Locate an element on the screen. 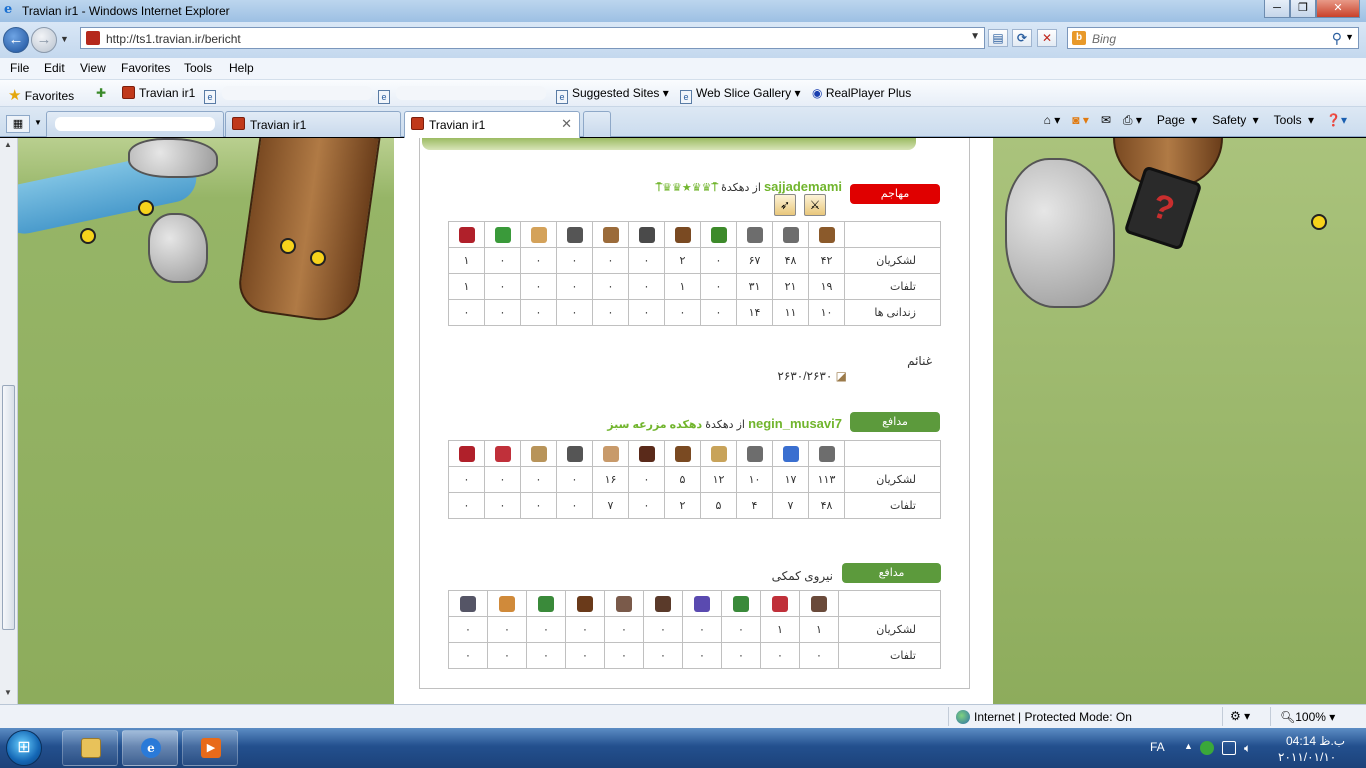  new-tab-button is located at coordinates (597, 124).